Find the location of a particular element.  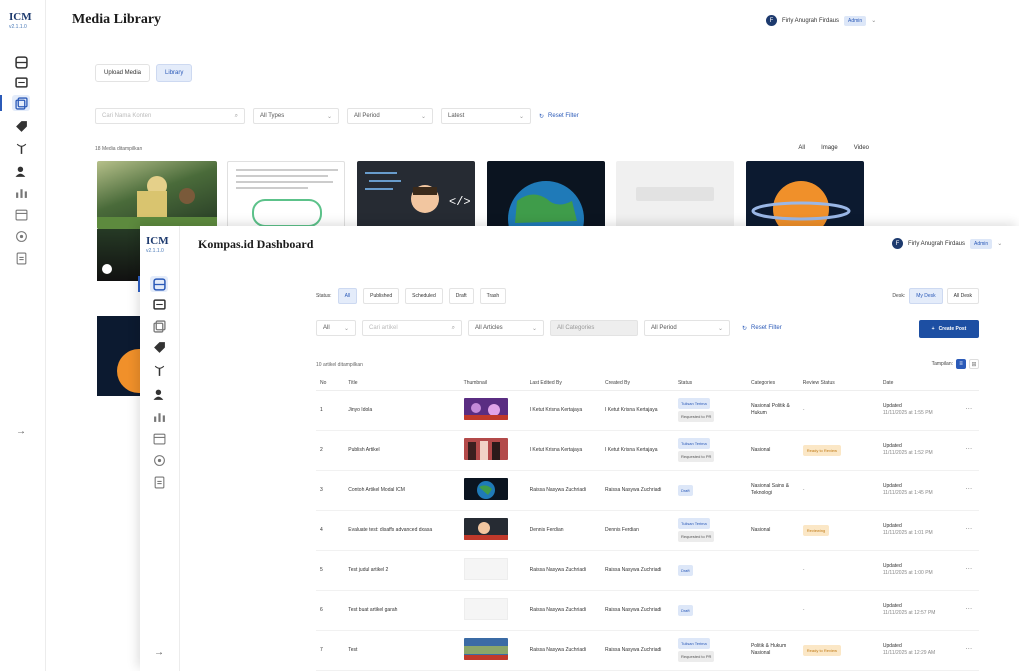

articles-select: All Articles ⌄ is located at coordinates (506, 328).